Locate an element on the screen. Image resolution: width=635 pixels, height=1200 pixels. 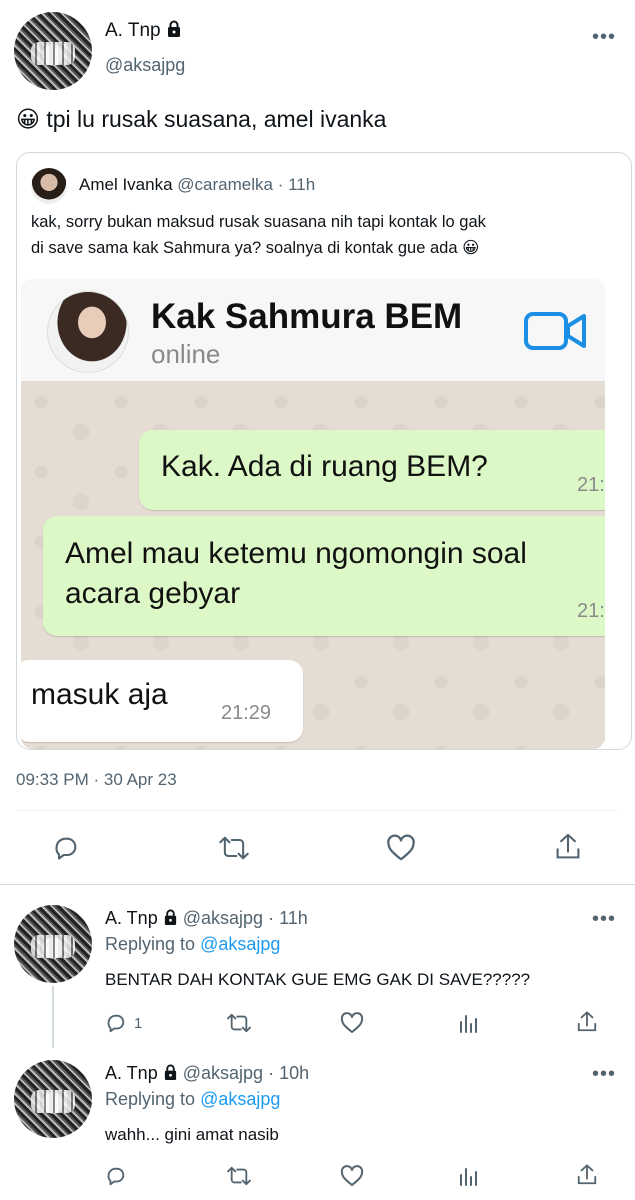
contact-name: Kak Sahmura BEM is located at coordinates (307, 316).